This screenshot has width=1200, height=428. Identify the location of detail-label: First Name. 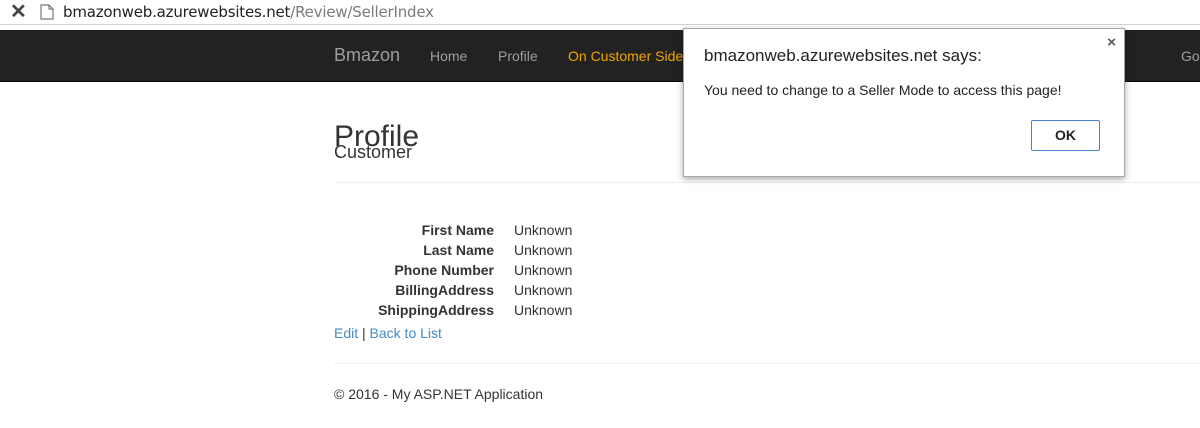
(457, 230).